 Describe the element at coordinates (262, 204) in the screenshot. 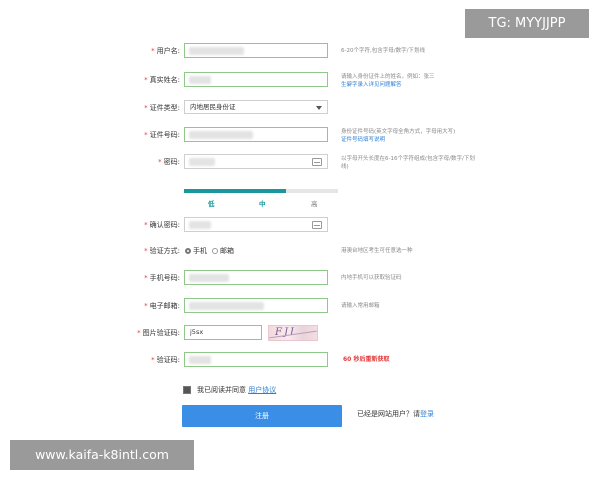

I see `strength-mid-label: 中` at that location.